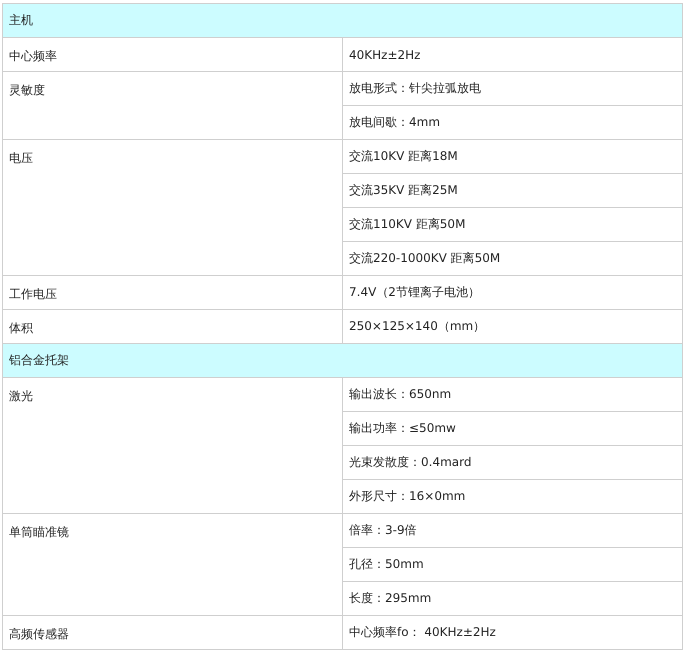 The height and width of the screenshot is (670, 687). Describe the element at coordinates (512, 55) in the screenshot. I see `value-cell: 40KHz±2Hz` at that location.